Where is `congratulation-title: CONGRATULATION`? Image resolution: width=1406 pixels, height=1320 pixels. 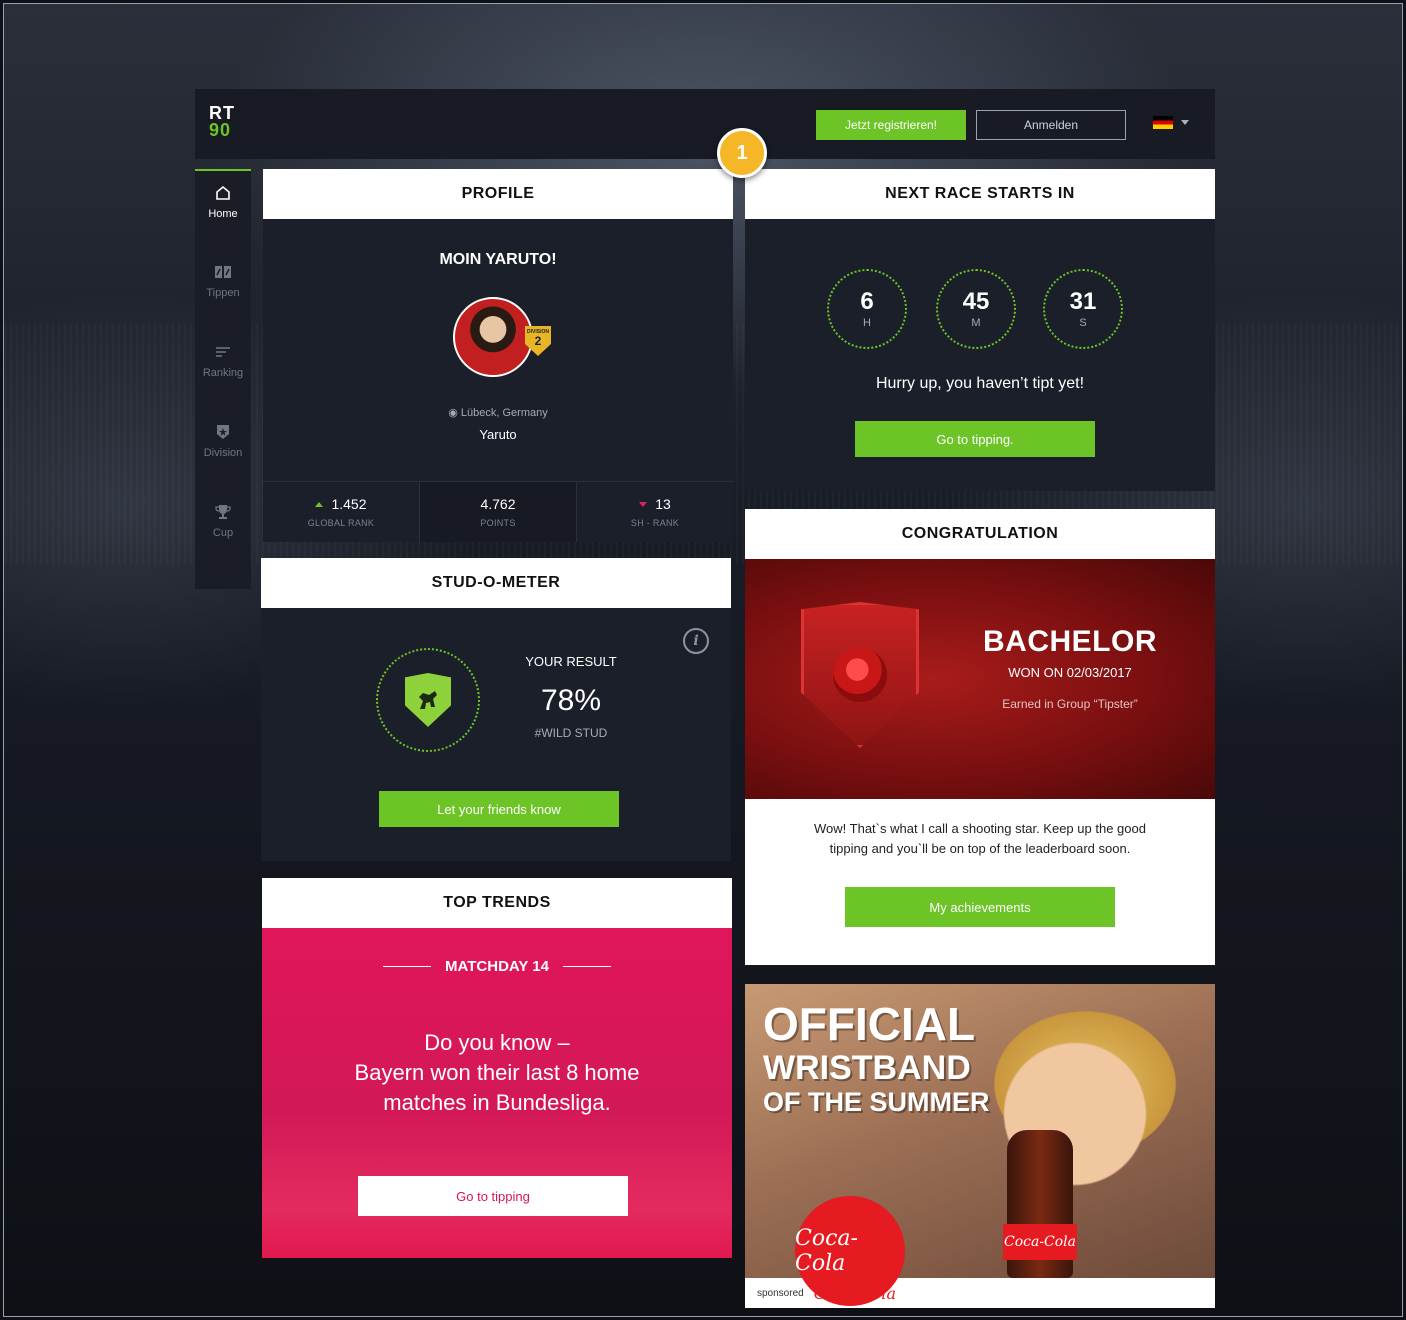
congratulation-title: CONGRATULATION is located at coordinates (980, 534).